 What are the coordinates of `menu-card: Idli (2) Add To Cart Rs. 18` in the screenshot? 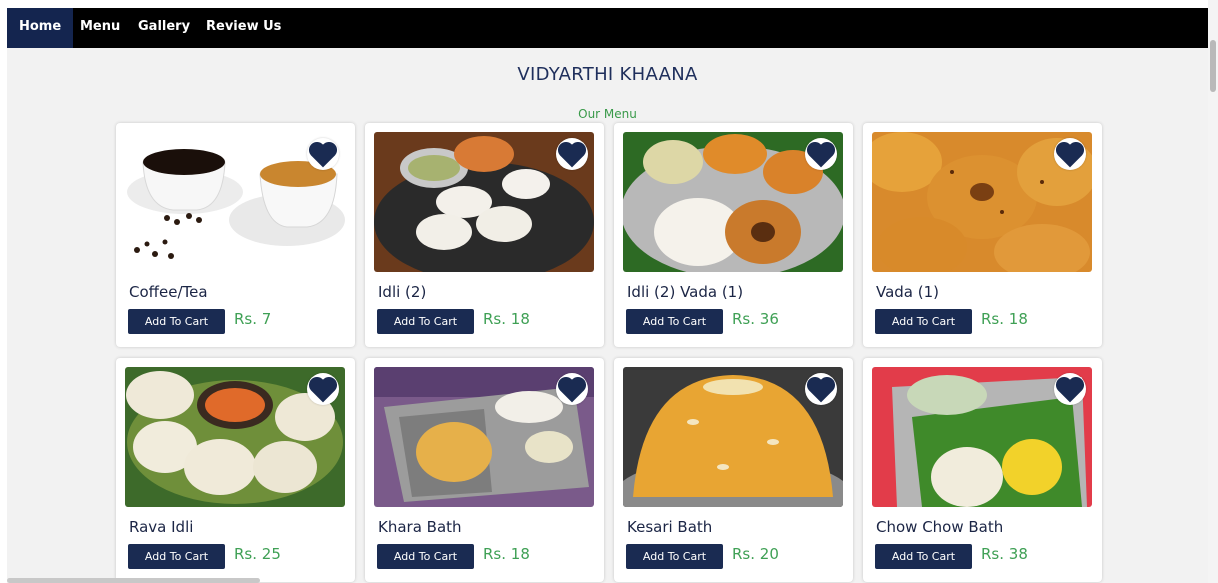 It's located at (484, 235).